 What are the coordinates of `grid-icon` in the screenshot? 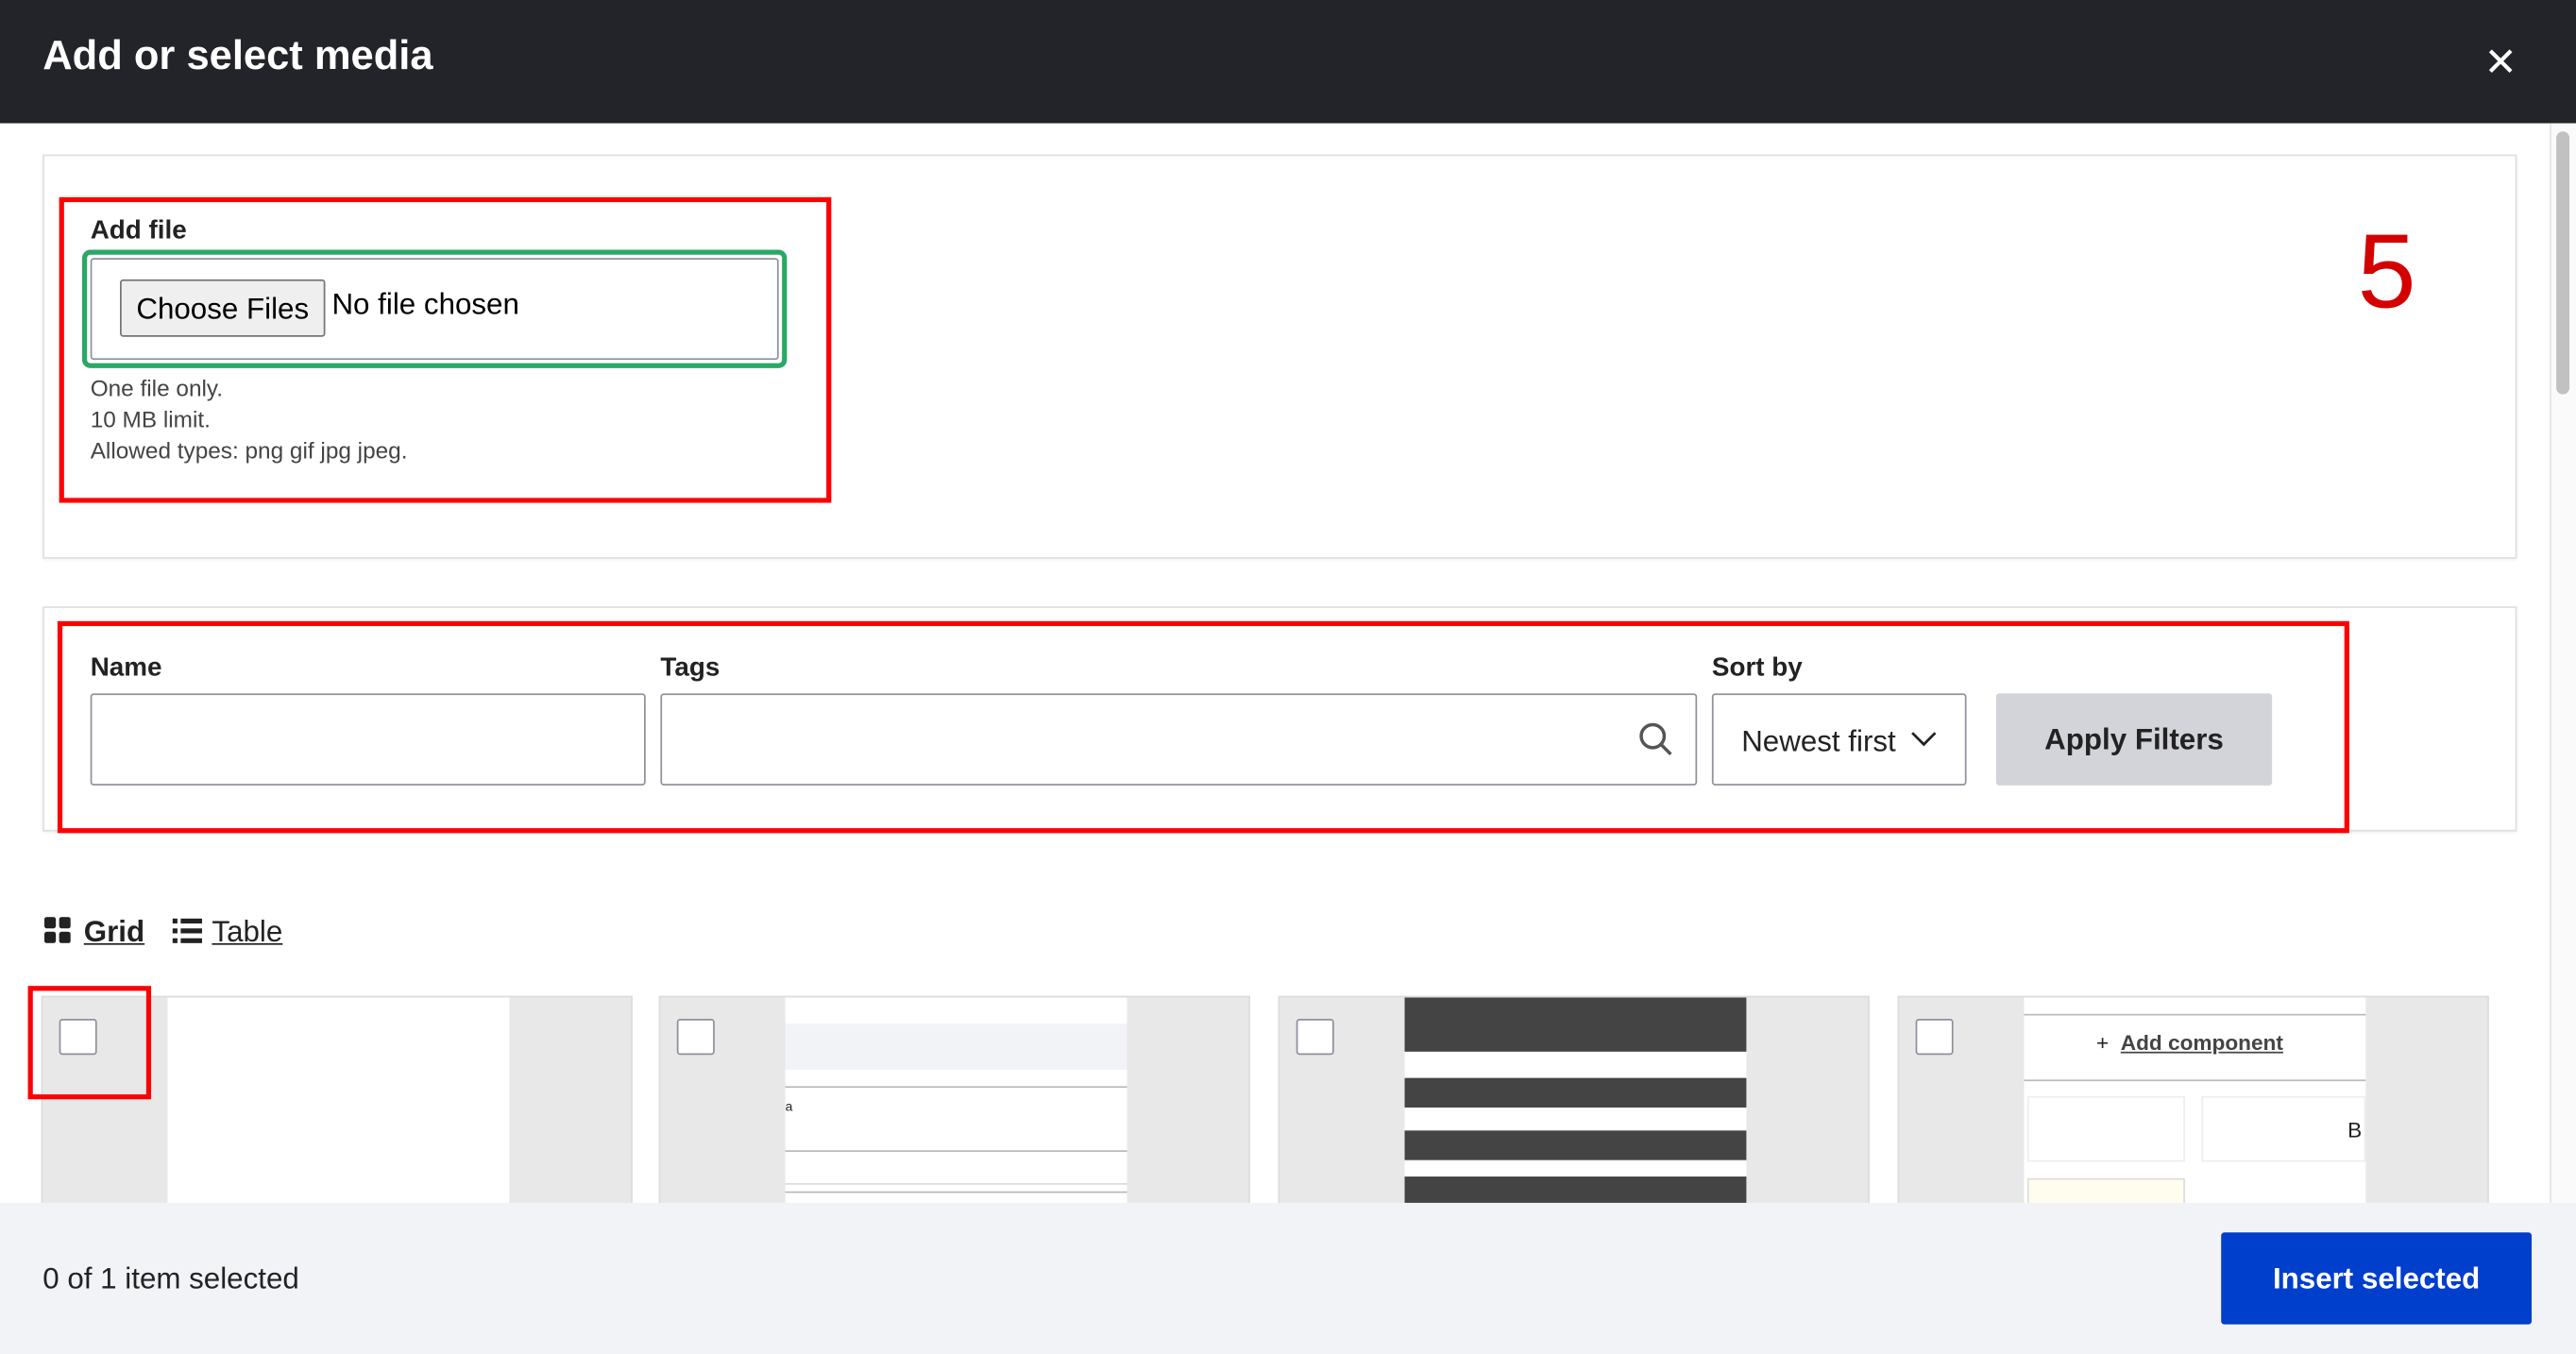 It's located at (57, 930).